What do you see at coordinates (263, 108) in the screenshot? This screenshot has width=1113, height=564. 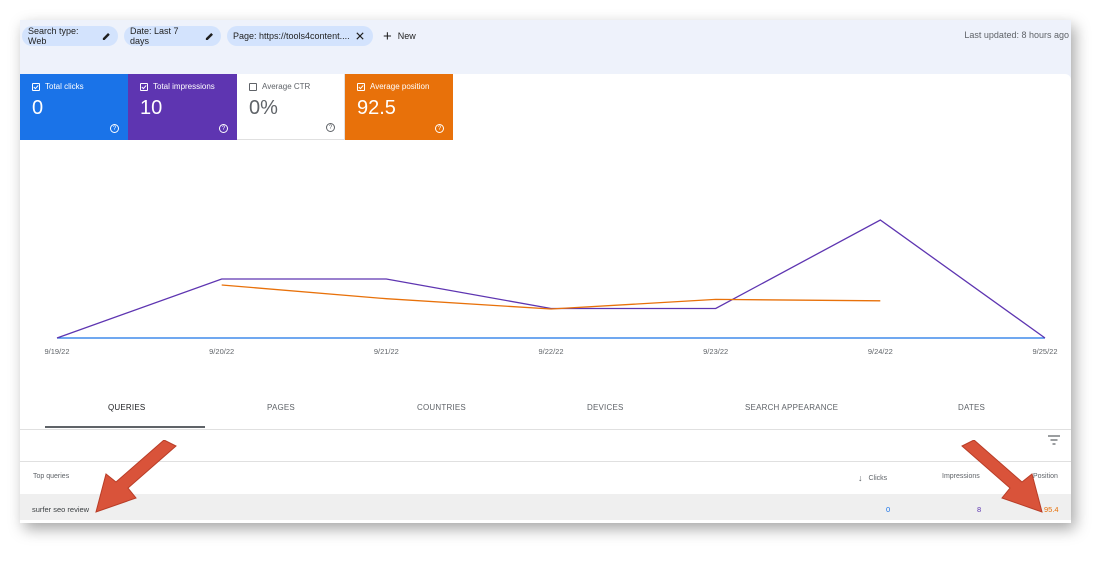 I see `metric-value: 0%` at bounding box center [263, 108].